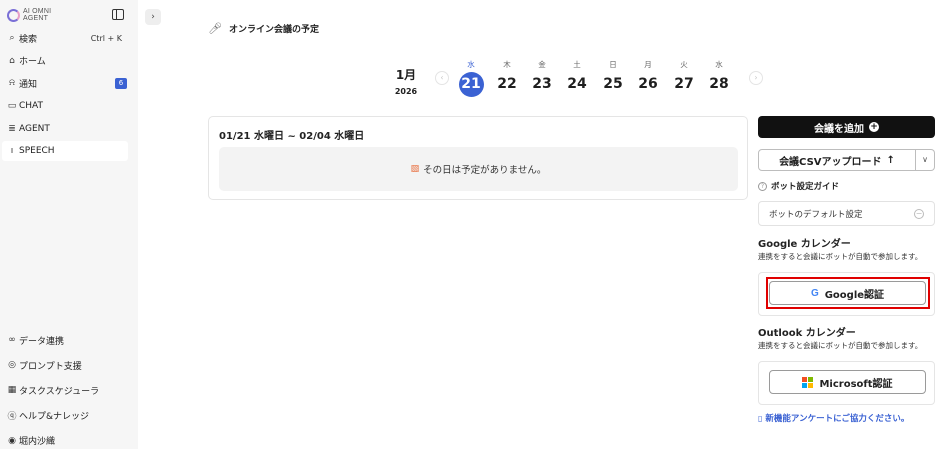 This screenshot has height=449, width=950. I want to click on date-cell: 火 27, so click(684, 78).